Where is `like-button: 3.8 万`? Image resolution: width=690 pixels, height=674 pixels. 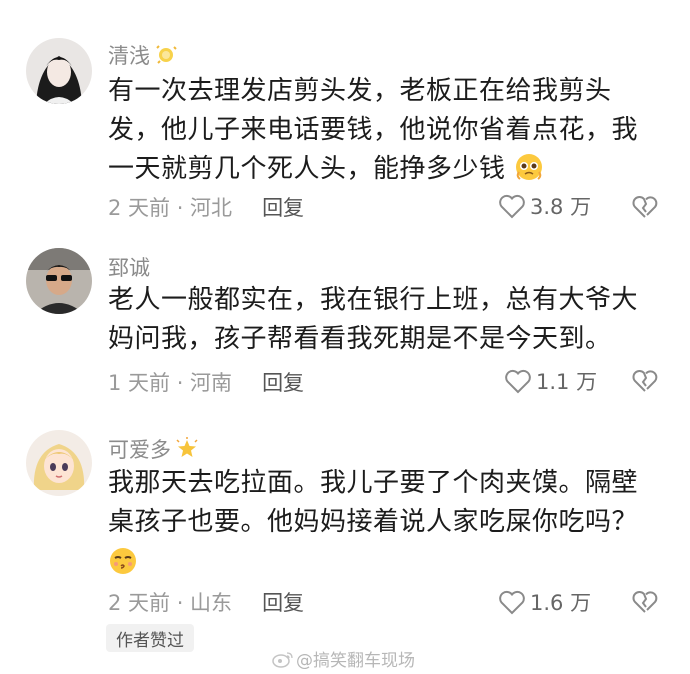
like-button: 3.8 万 is located at coordinates (544, 206).